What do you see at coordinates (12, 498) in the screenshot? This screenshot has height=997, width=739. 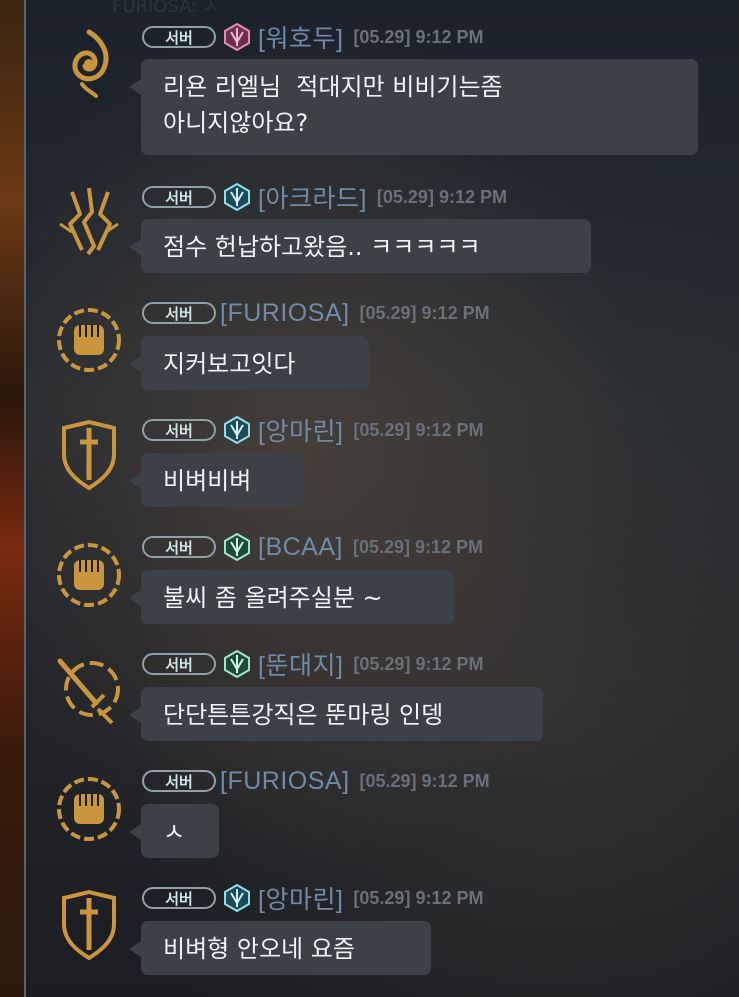 I see `left-edge-art` at bounding box center [12, 498].